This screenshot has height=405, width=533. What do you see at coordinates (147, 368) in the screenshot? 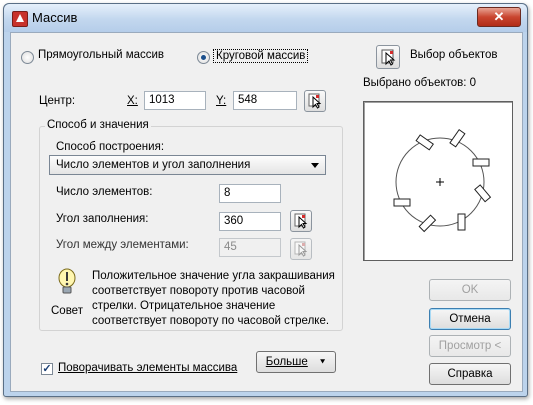
I see `rotate-items-label: Поворачивать элементы массива` at bounding box center [147, 368].